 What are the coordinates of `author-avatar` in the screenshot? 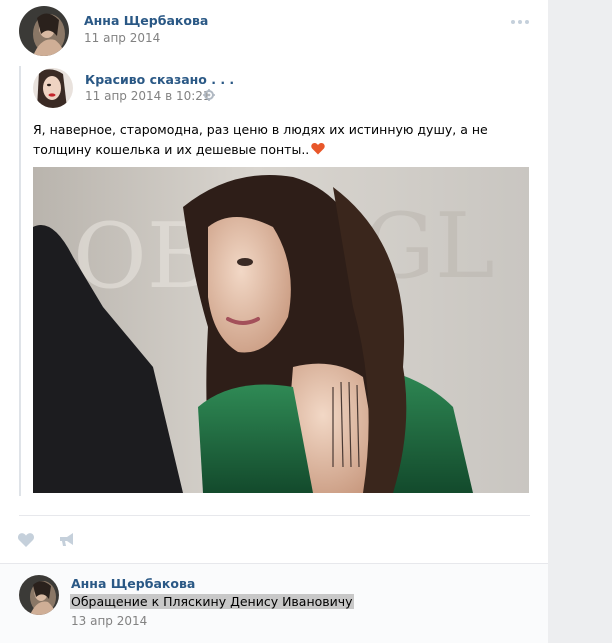 It's located at (44, 31).